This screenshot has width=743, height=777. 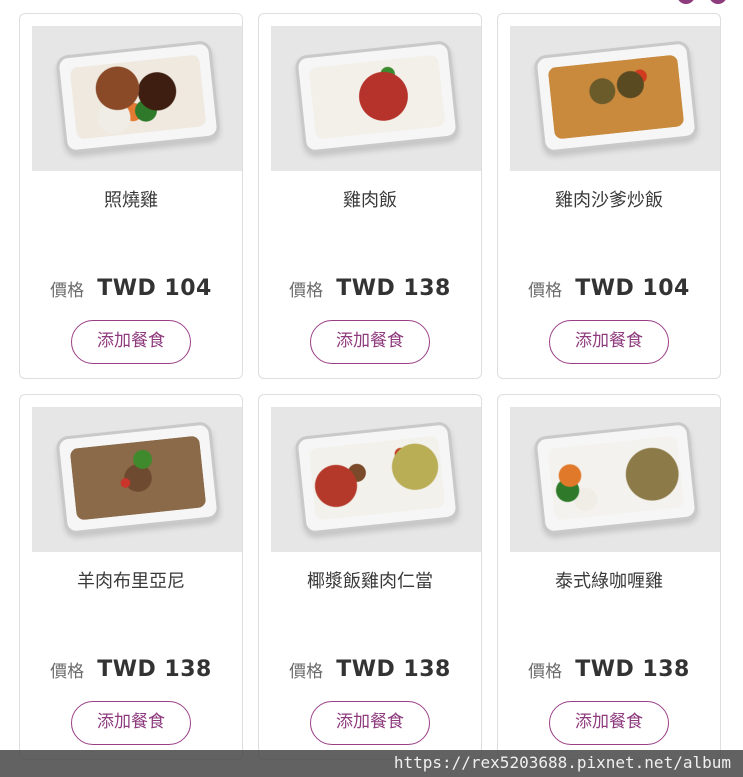 What do you see at coordinates (707, 2) in the screenshot?
I see `header-decoration` at bounding box center [707, 2].